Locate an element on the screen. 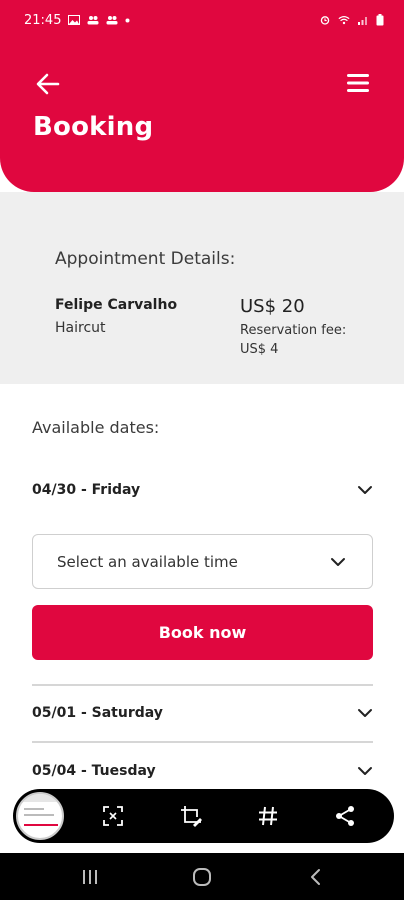  system-nav-bar is located at coordinates (202, 876).